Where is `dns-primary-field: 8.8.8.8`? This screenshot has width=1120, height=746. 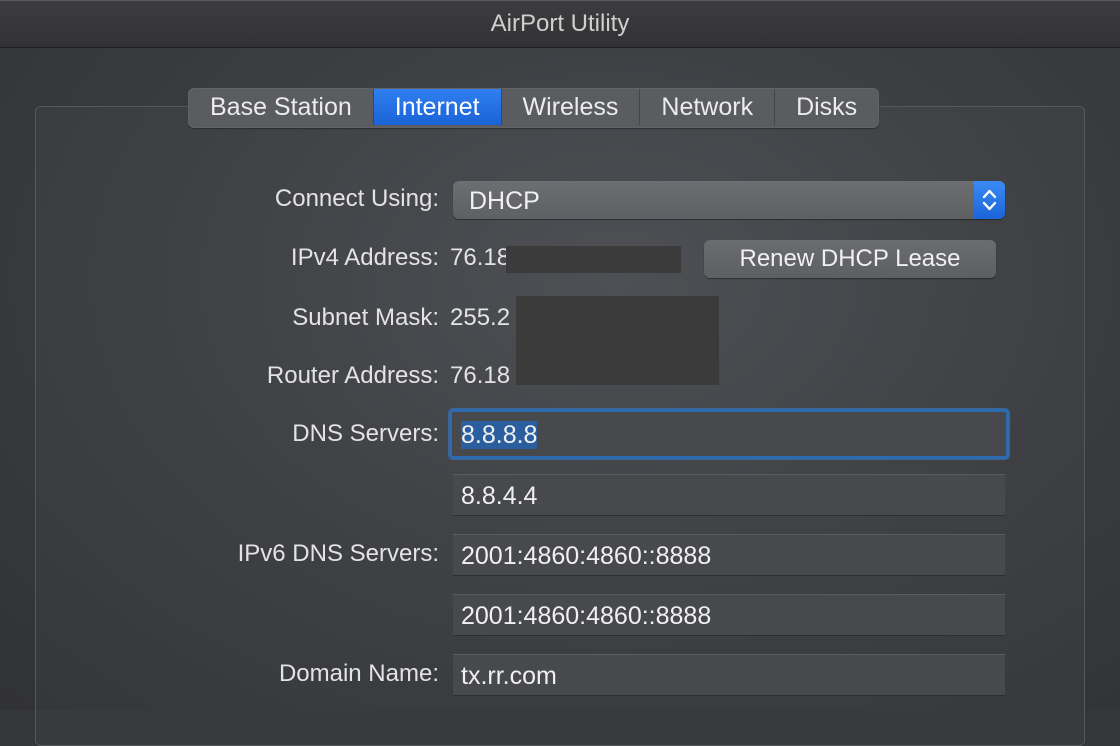
dns-primary-field: 8.8.8.8 is located at coordinates (729, 434).